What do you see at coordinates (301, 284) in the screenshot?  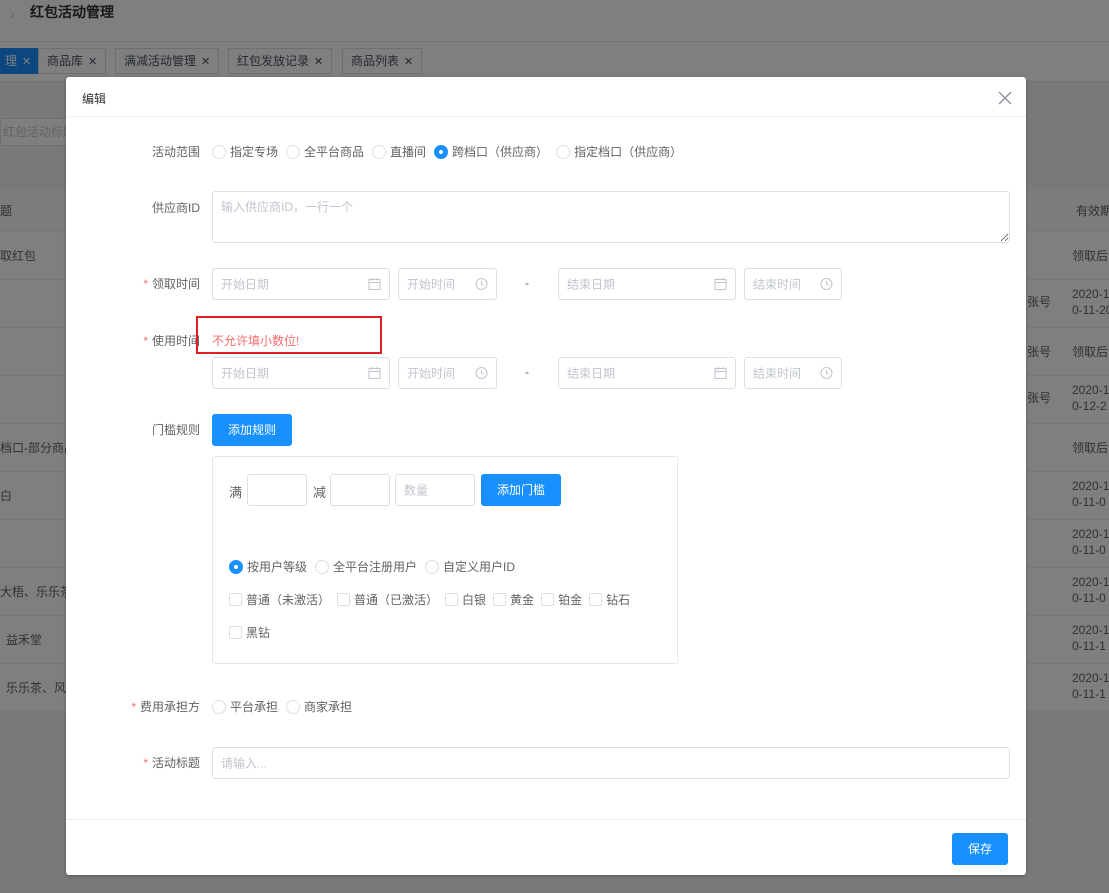 I see `receive-start-date: 开始日期` at bounding box center [301, 284].